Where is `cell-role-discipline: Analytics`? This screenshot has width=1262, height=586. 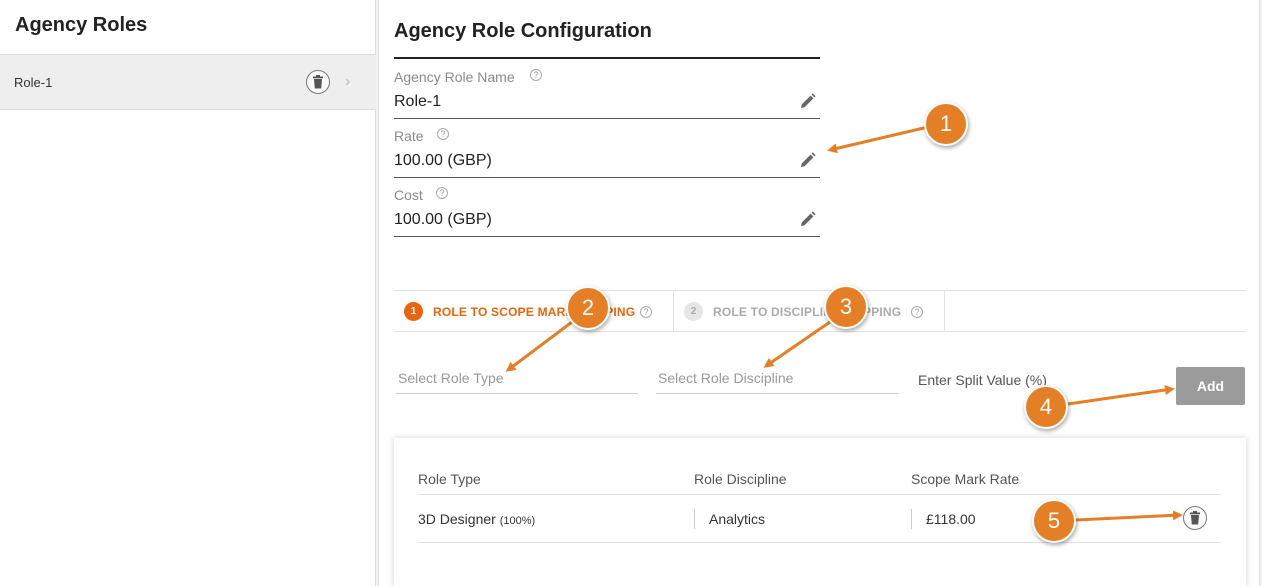
cell-role-discipline: Analytics is located at coordinates (737, 519).